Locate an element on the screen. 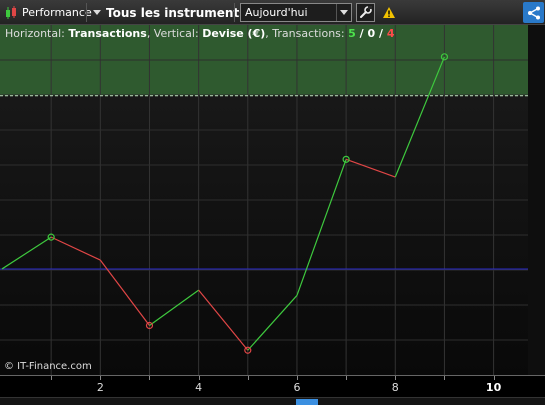 Image resolution: width=545 pixels, height=405 pixels. performance-label: Performance is located at coordinates (57, 12).